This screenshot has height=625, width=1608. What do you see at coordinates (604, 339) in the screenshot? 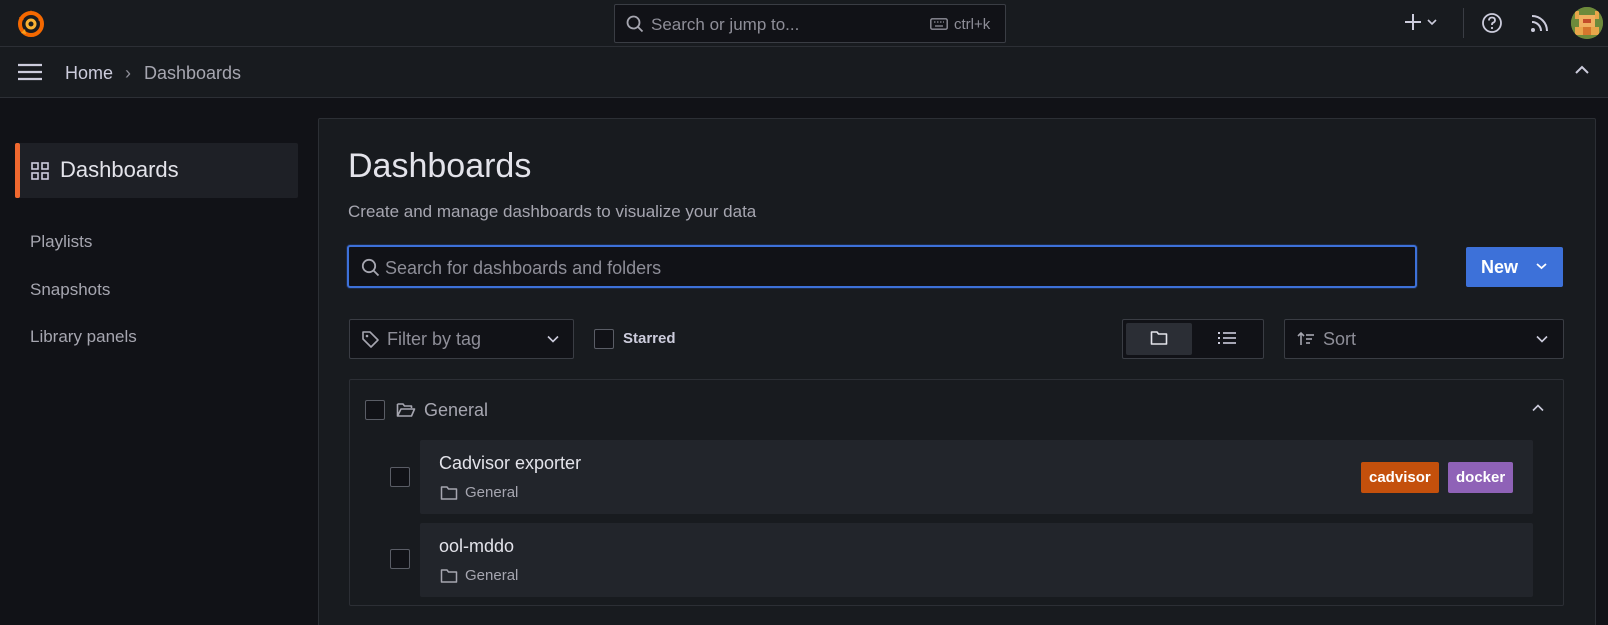
I see `starred-checkbox` at bounding box center [604, 339].